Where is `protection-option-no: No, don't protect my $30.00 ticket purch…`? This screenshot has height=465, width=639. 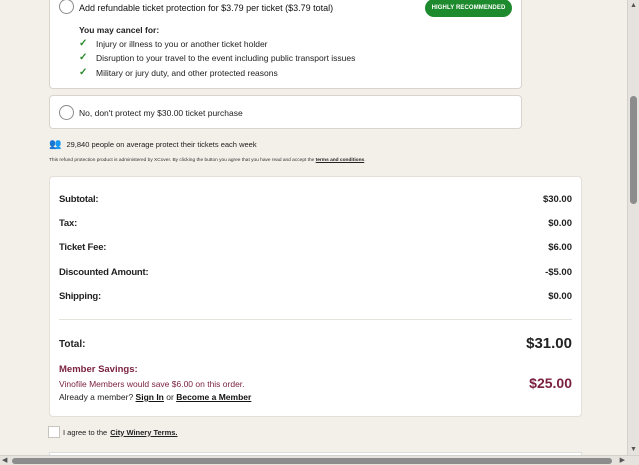 protection-option-no: No, don't protect my $30.00 ticket purch… is located at coordinates (285, 112).